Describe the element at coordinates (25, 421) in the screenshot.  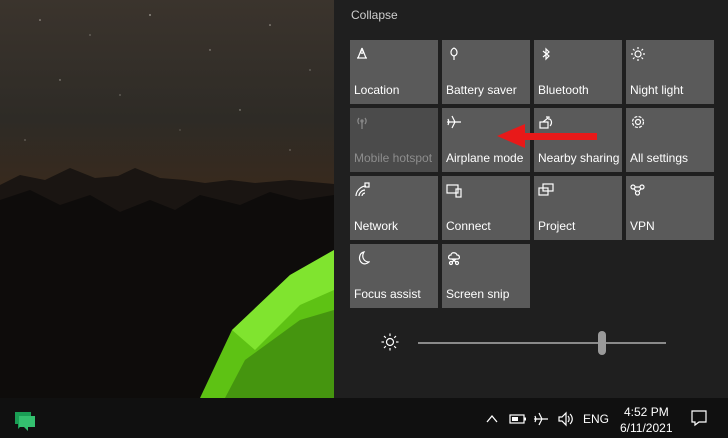
I see `google-chat-icon` at that location.